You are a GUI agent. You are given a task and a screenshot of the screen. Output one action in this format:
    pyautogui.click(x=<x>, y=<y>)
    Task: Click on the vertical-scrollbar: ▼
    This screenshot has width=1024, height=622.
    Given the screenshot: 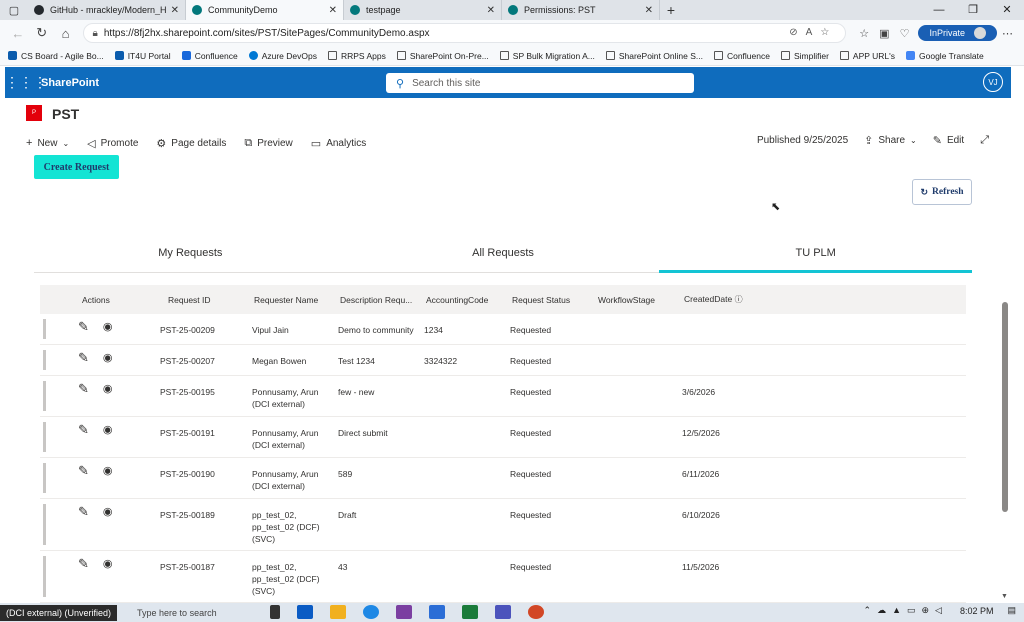 What is the action you would take?
    pyautogui.click(x=1005, y=450)
    